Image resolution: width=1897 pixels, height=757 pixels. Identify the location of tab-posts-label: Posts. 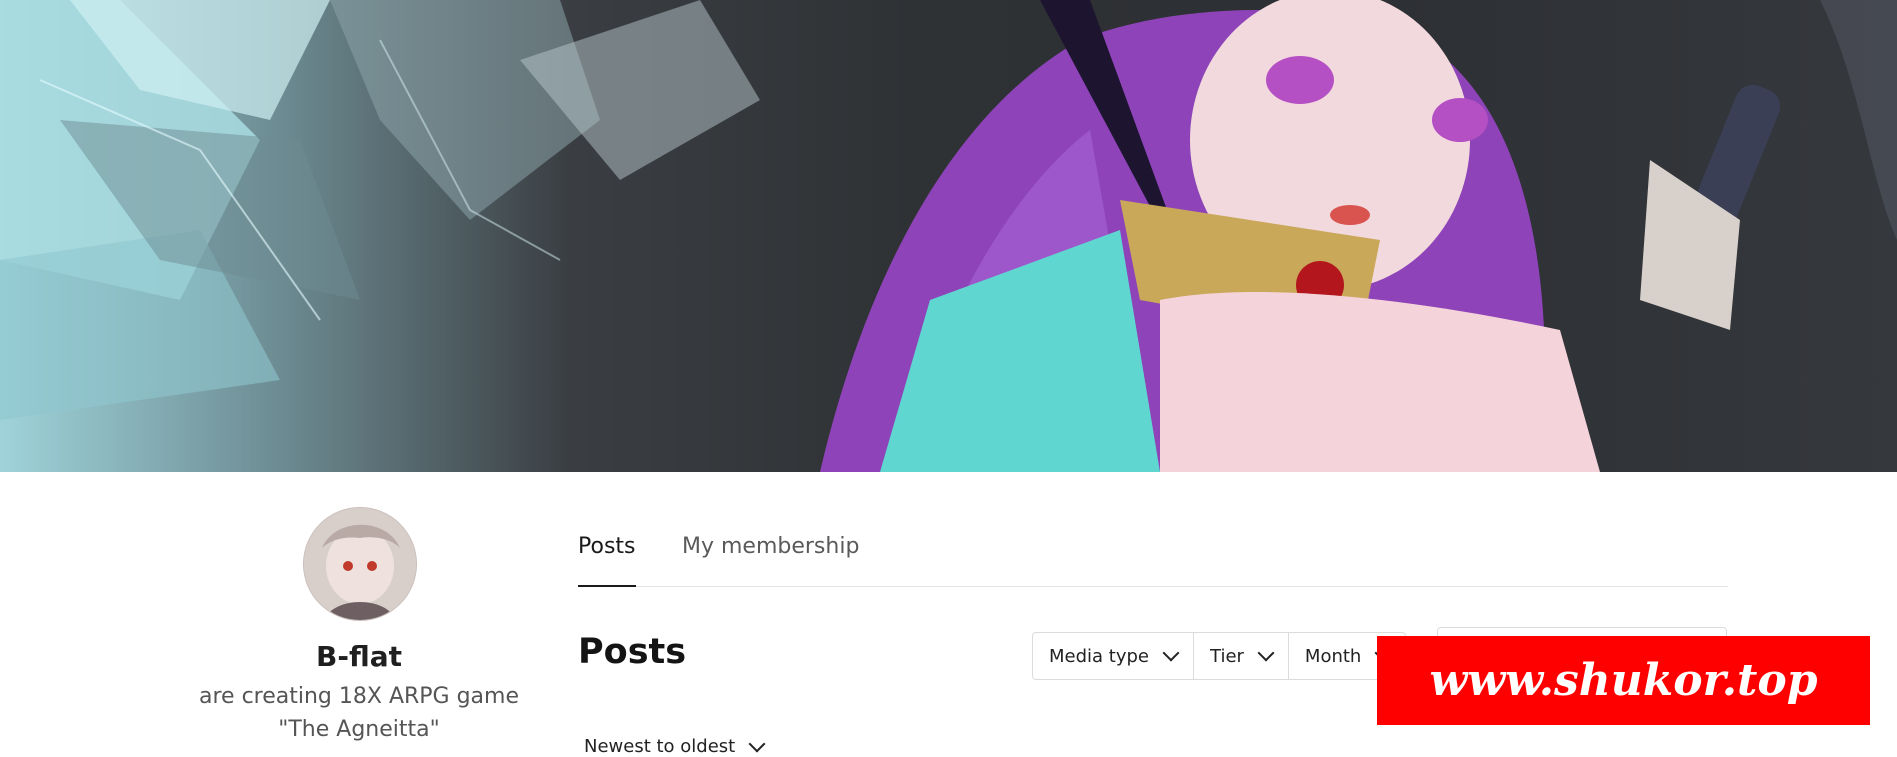
(607, 546).